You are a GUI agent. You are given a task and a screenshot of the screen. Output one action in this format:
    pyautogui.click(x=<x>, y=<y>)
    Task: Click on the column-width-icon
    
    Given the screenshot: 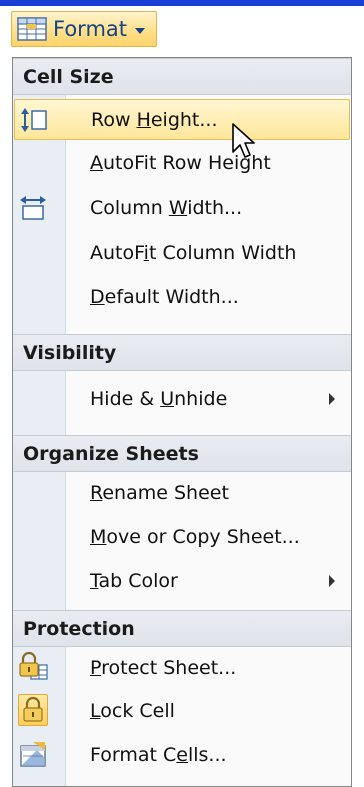 What is the action you would take?
    pyautogui.click(x=33, y=208)
    